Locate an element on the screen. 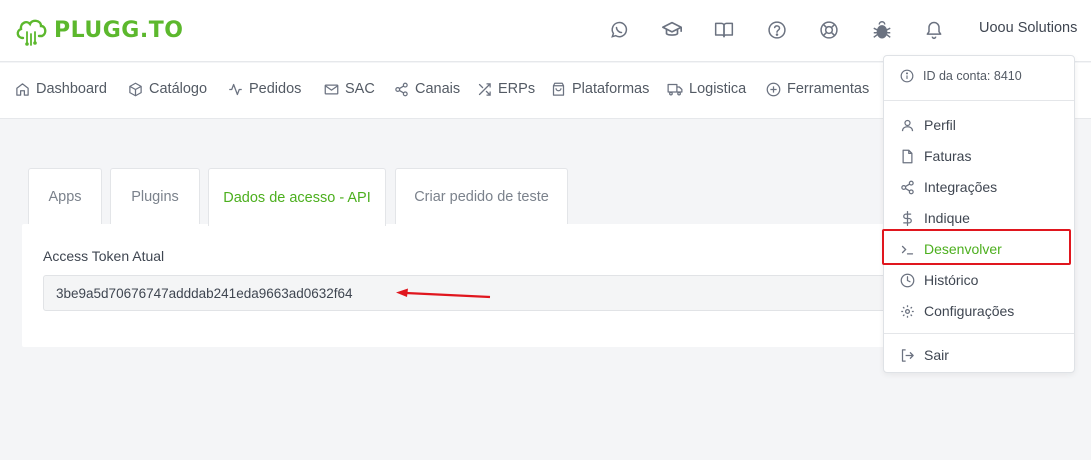 The height and width of the screenshot is (460, 1091). menu-item-sair: Sair is located at coordinates (924, 355).